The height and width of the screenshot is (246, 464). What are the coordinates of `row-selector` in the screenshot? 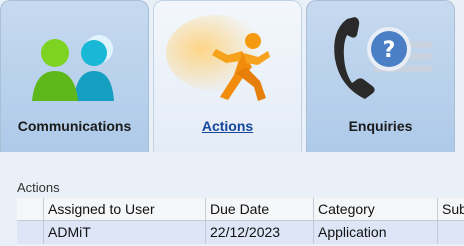 It's located at (30, 232).